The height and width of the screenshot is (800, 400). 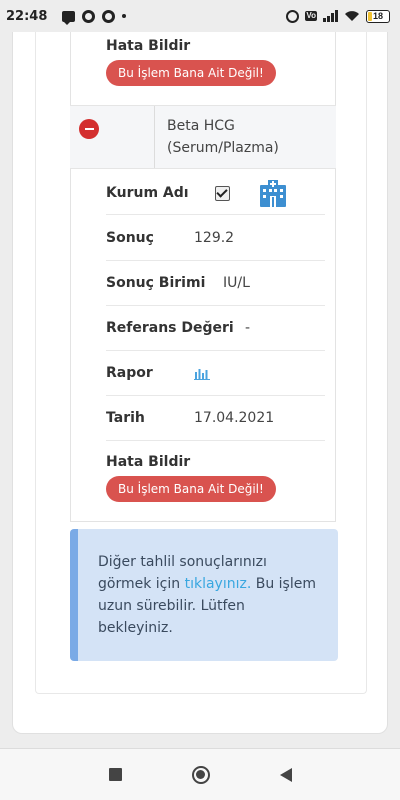 I want to click on report-row: Rapor, so click(x=215, y=373).